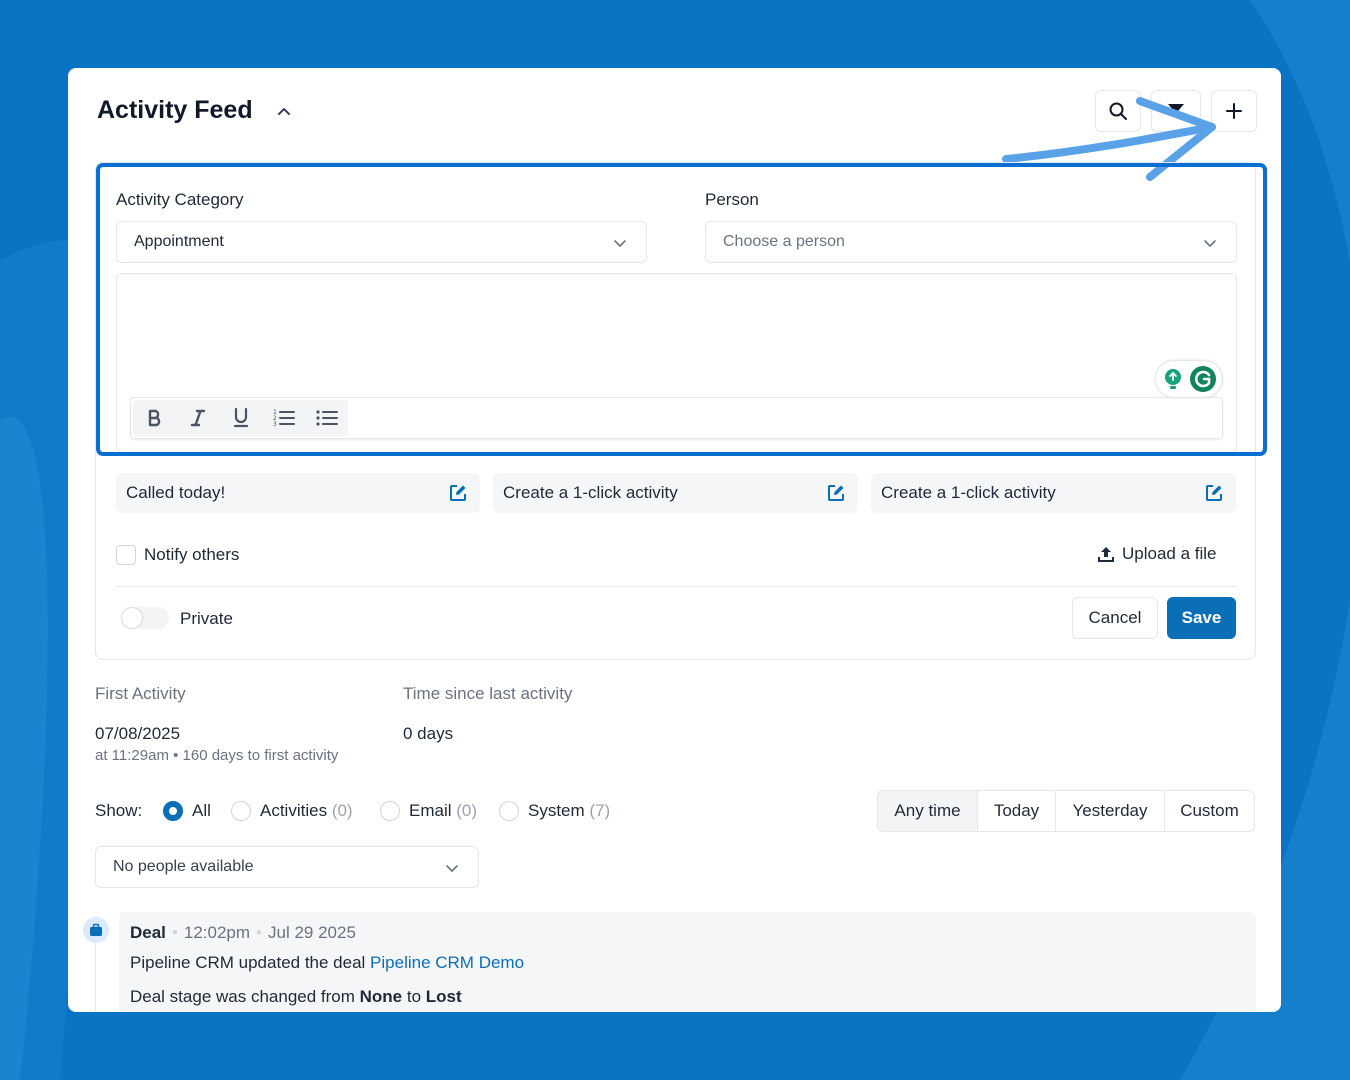  Describe the element at coordinates (217, 755) in the screenshot. I see `first-activity-detail: at 11:29am • 160 days to first activity` at that location.